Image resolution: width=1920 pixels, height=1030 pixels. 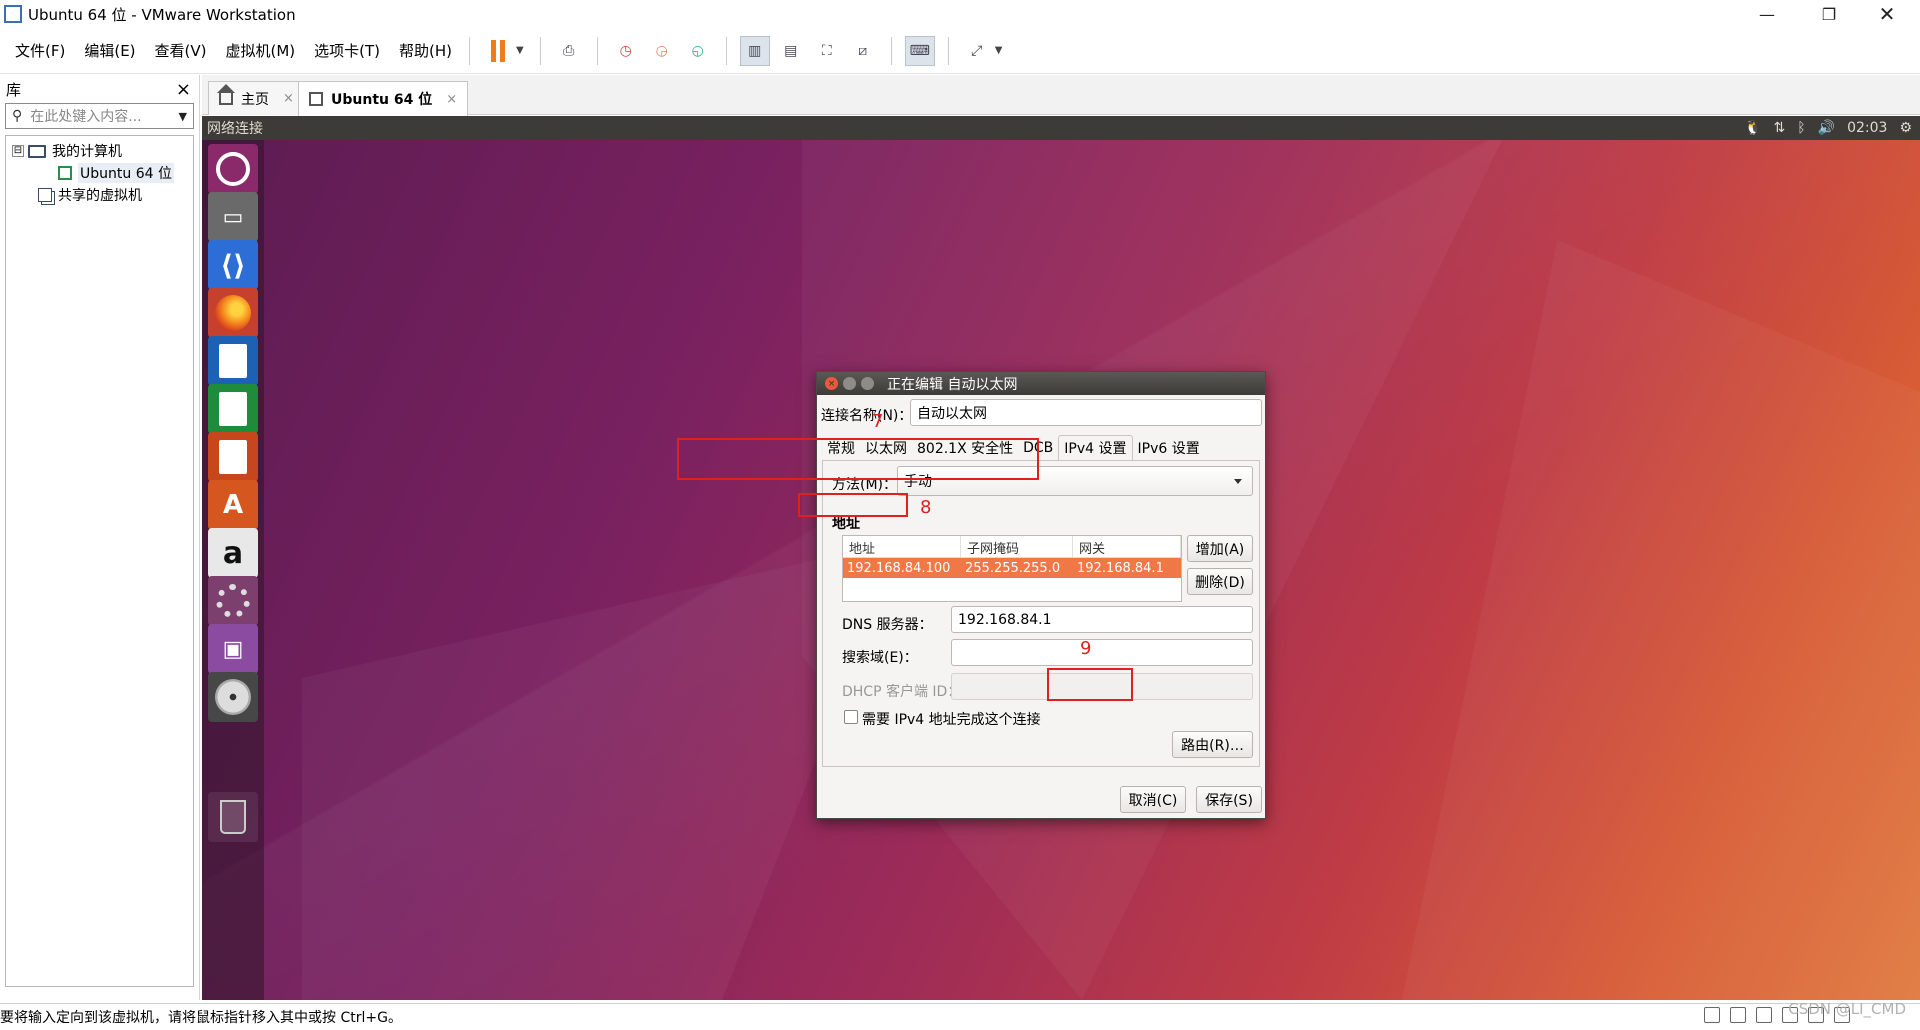 I want to click on network-icon: ⇅, so click(x=1780, y=128).